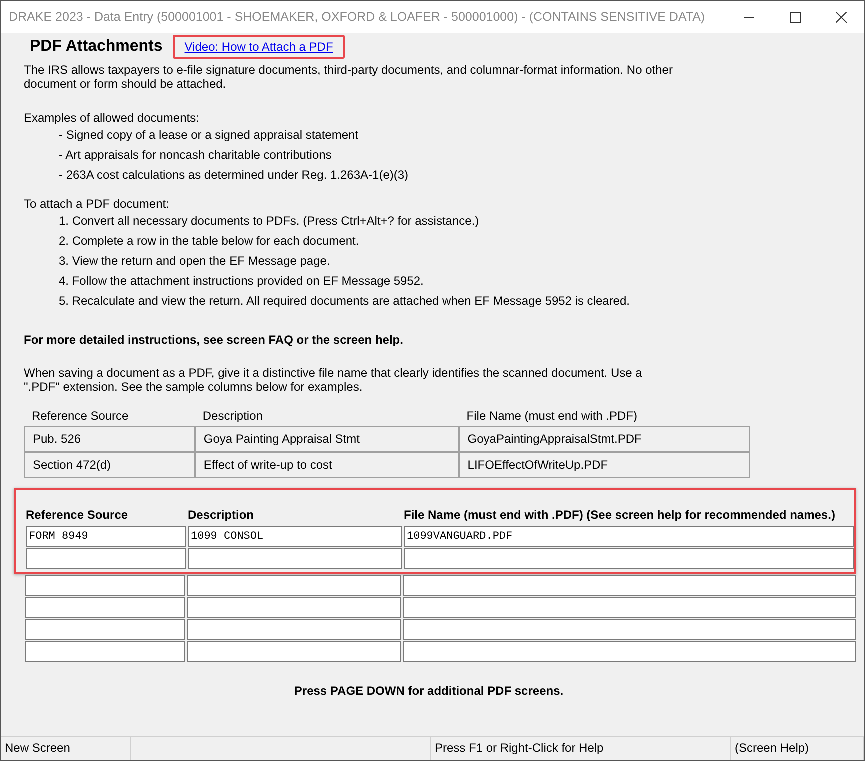  Describe the element at coordinates (552, 416) in the screenshot. I see `column-header: File Name (must end with .PDF)` at that location.